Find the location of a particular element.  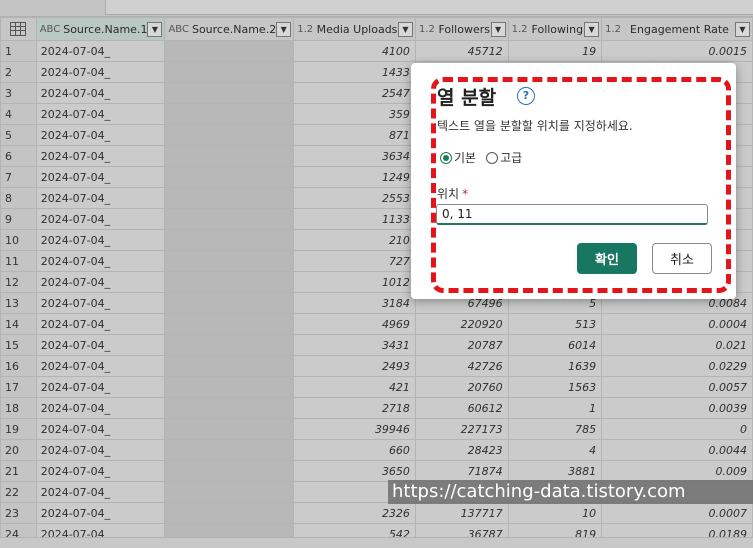

row-number-cell: 13 is located at coordinates (18, 303).